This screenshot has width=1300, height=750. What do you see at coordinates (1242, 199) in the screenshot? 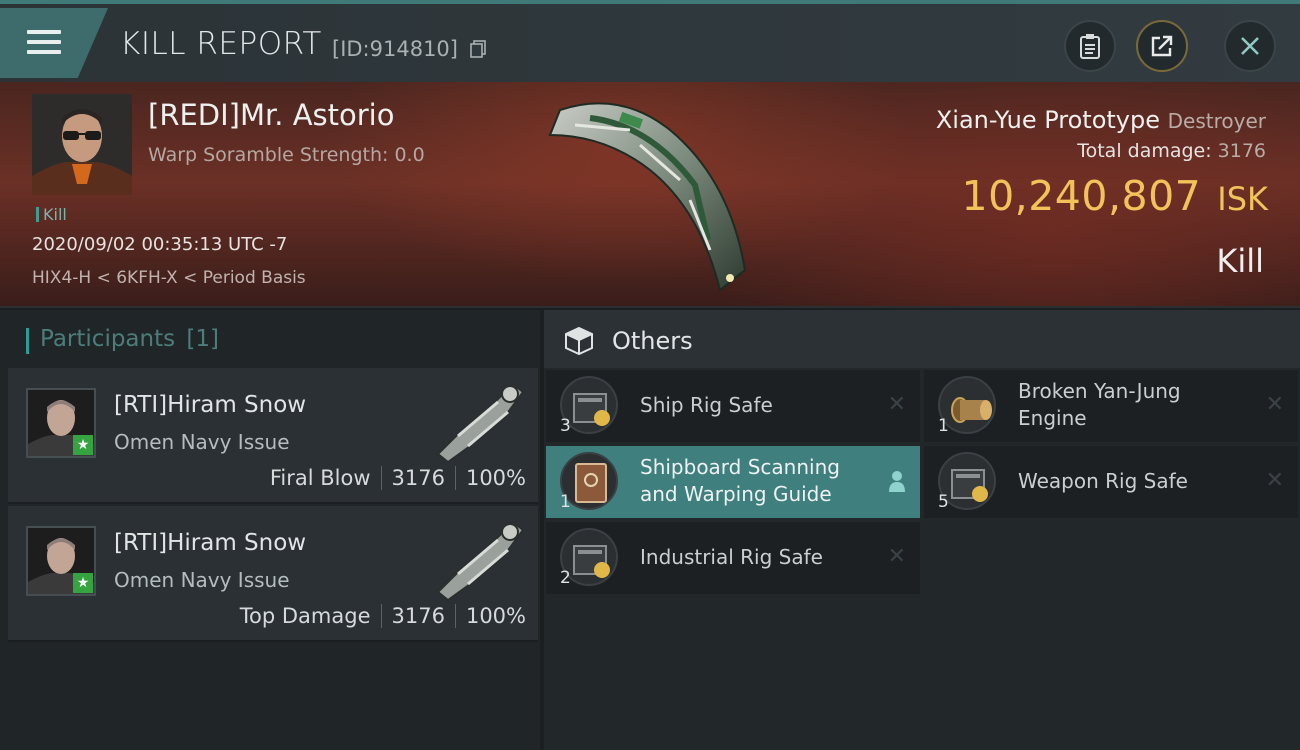
I see `isk-unit: ISK` at bounding box center [1242, 199].